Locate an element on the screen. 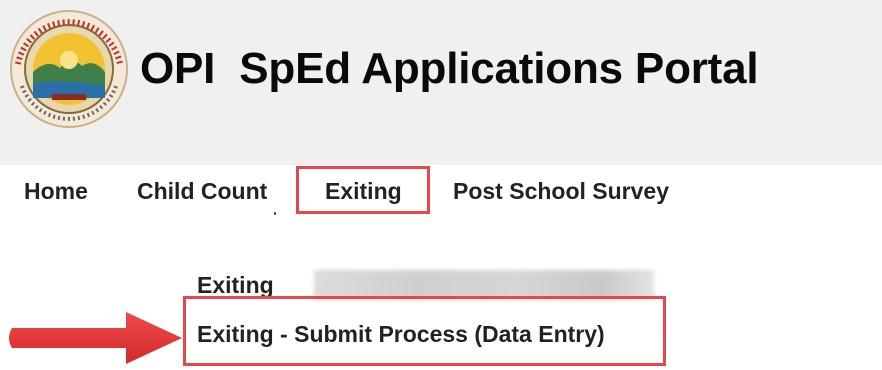 This screenshot has height=370, width=882. submit-process-highlight-box is located at coordinates (424, 331).